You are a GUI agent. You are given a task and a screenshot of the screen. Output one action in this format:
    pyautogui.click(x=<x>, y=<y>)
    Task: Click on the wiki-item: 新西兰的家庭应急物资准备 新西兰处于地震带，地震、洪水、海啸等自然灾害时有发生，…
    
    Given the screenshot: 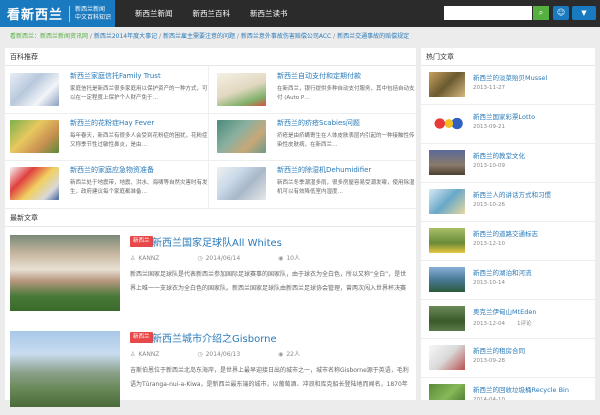 What is the action you would take?
    pyautogui.click(x=112, y=183)
    